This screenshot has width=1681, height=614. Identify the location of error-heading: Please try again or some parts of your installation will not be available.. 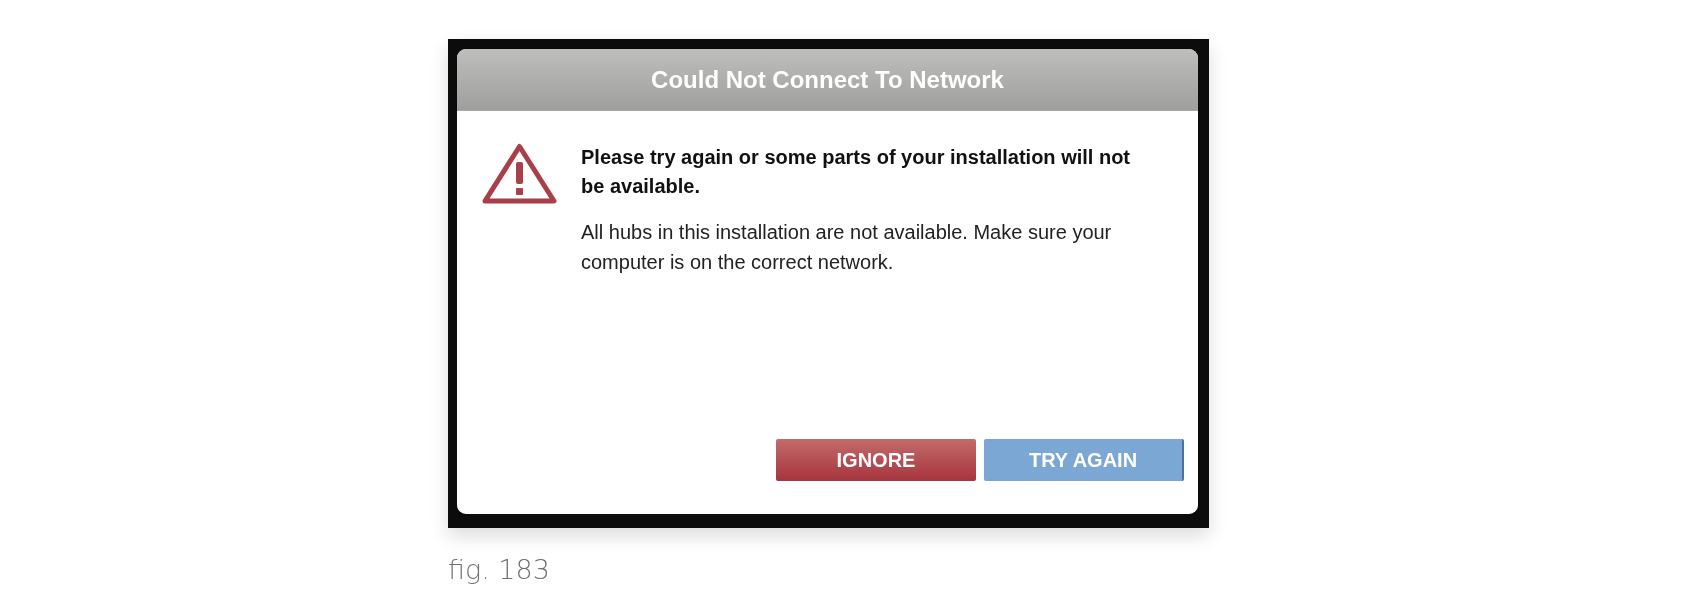
(856, 172).